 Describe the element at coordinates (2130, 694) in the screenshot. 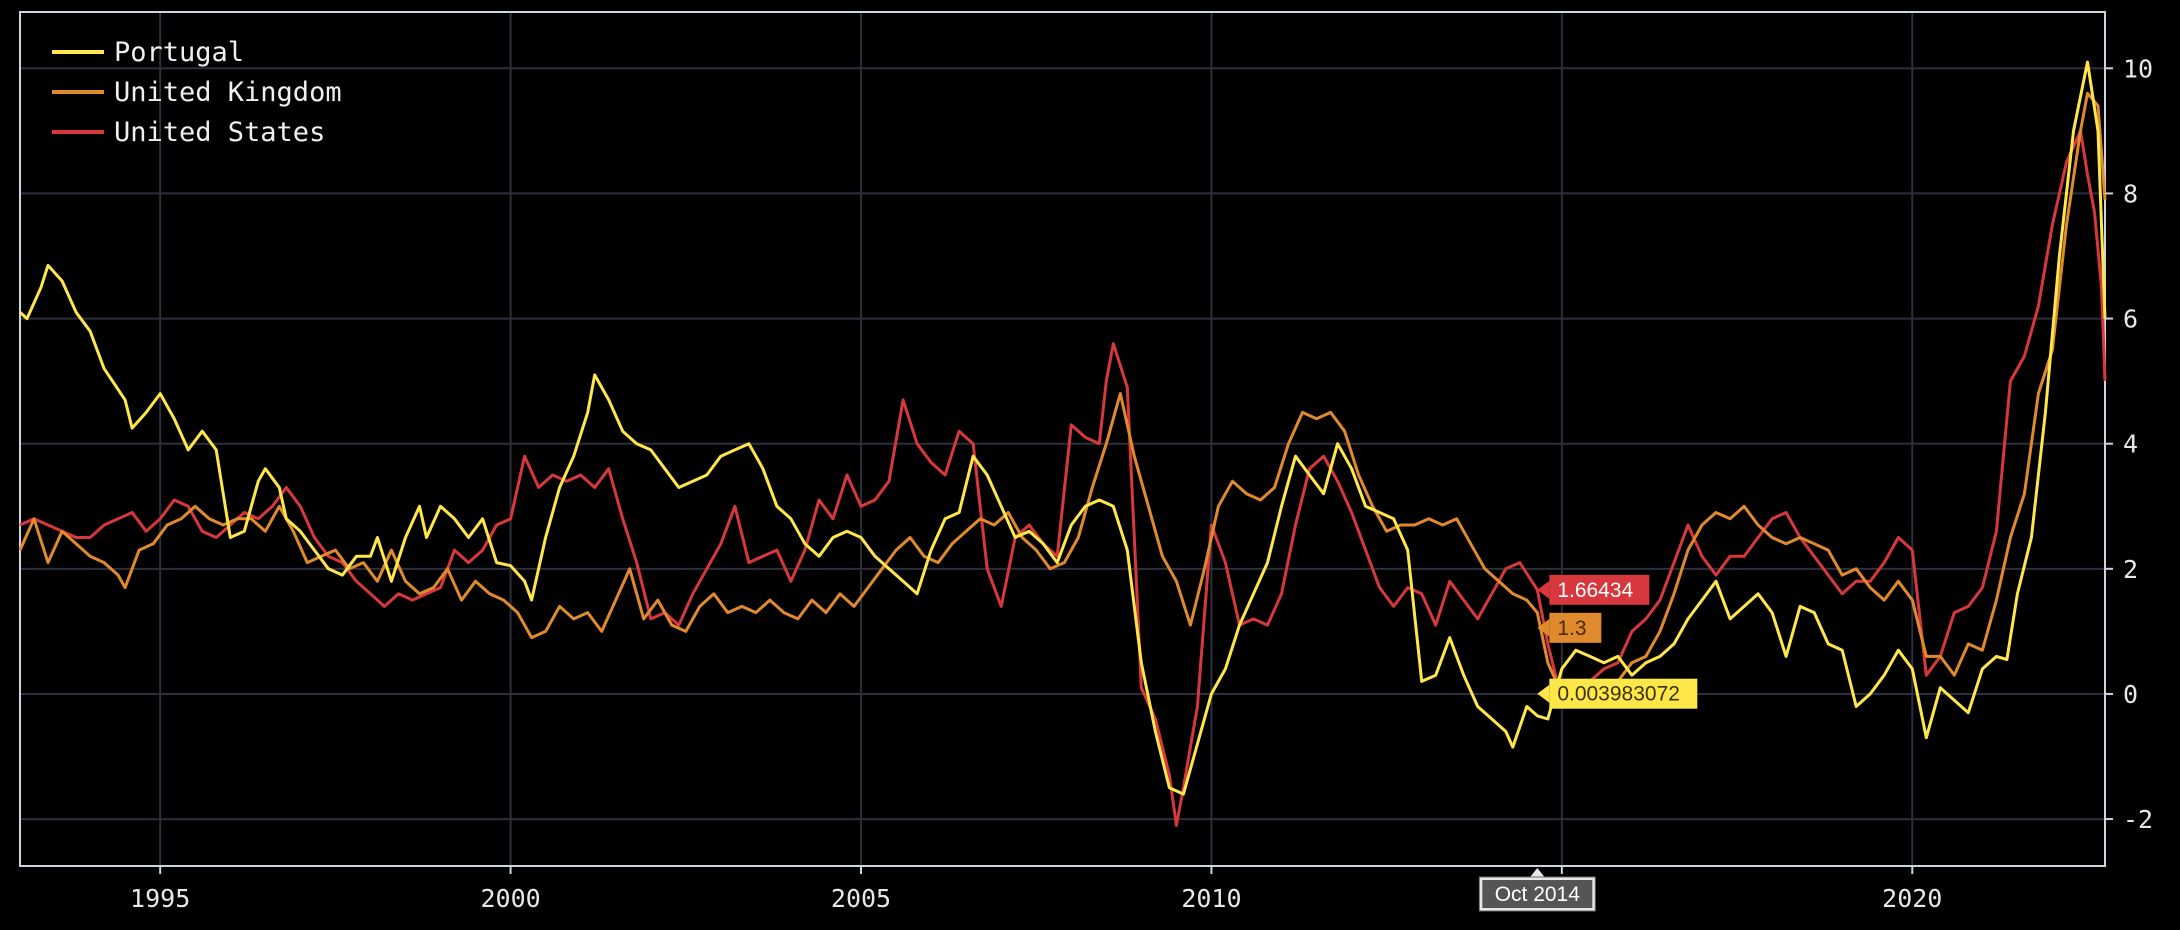

I see `y-tick-label: 0` at that location.